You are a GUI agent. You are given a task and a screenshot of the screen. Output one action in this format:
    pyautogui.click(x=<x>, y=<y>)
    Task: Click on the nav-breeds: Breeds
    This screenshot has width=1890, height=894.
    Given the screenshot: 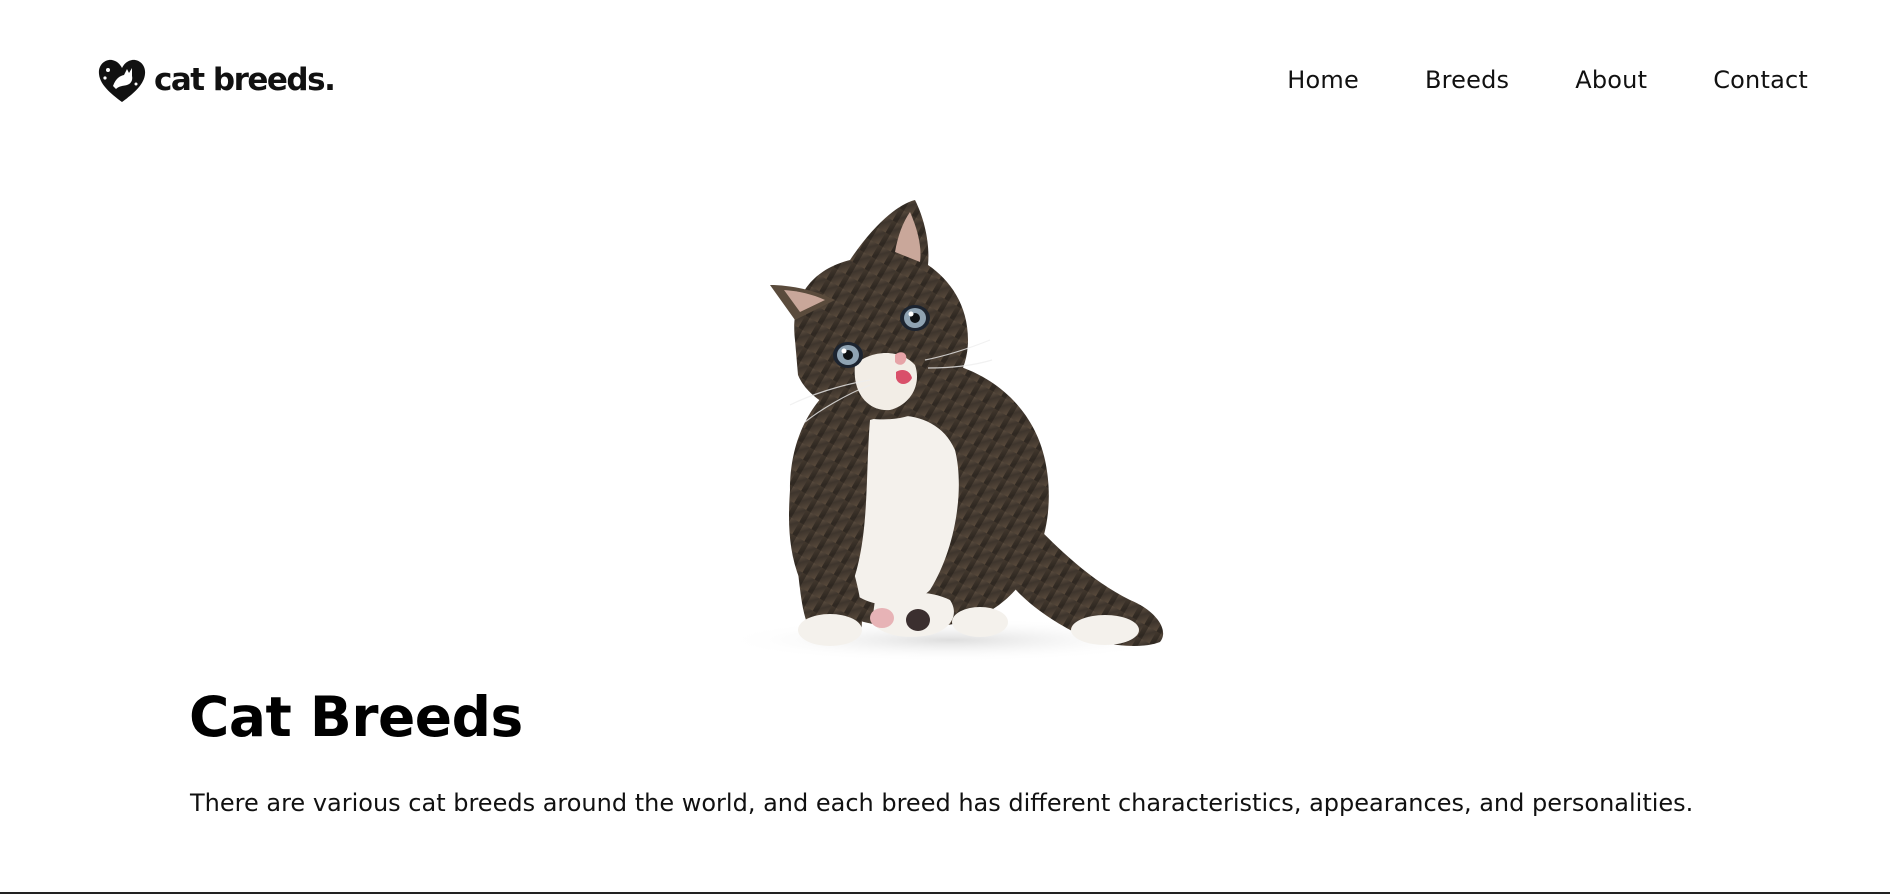 What is the action you would take?
    pyautogui.click(x=1467, y=80)
    